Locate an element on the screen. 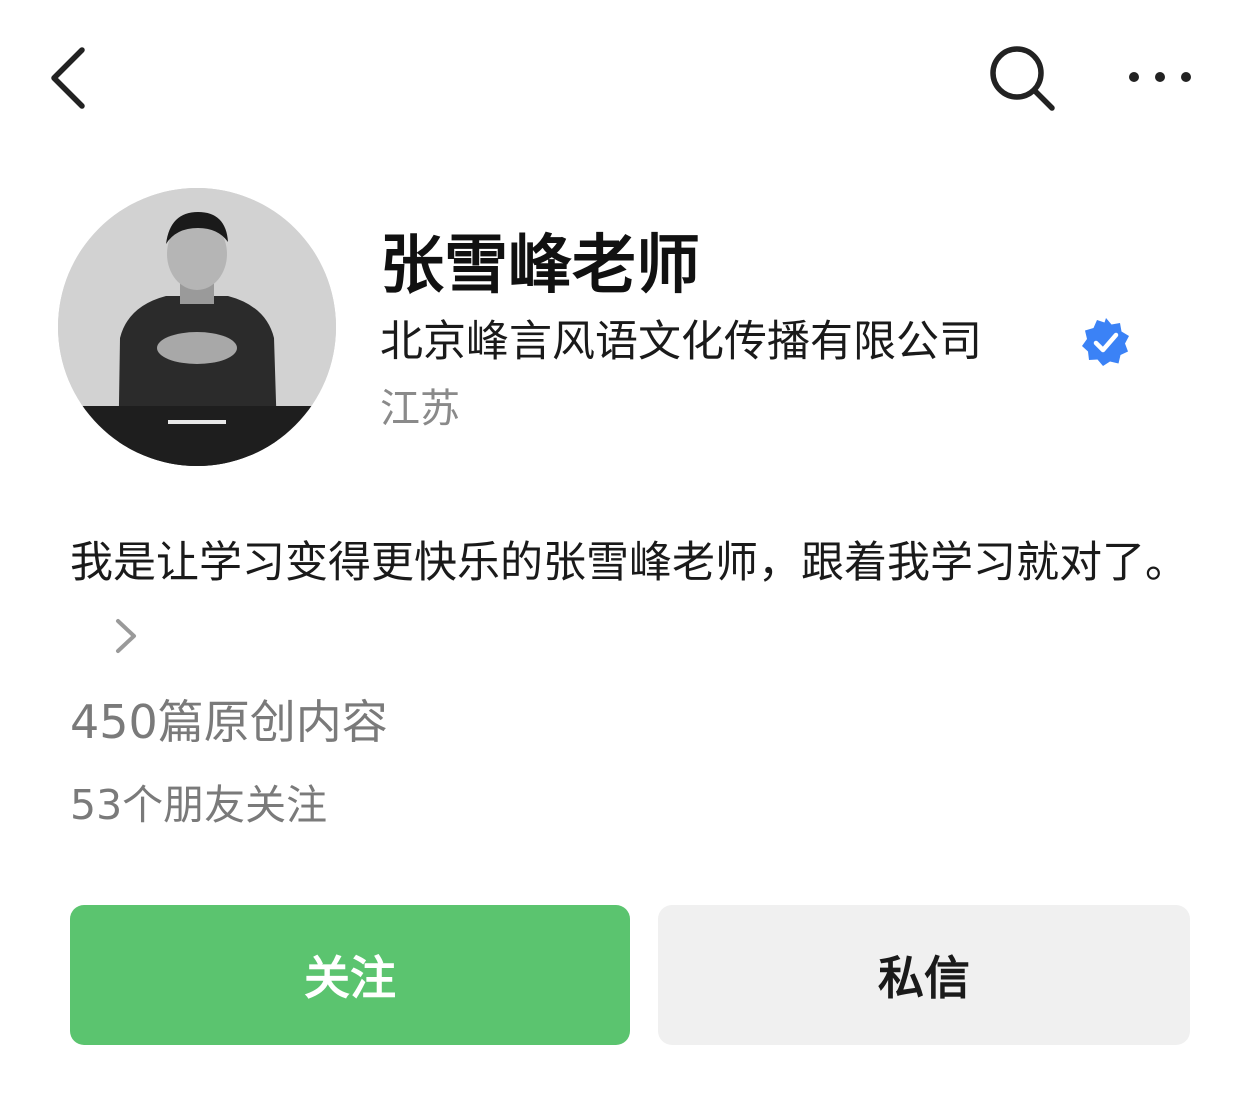 This screenshot has height=1097, width=1257. bio-text: 我是让学习变得更快乐的张雪峰老师，跟着我学习就对了。 is located at coordinates (635, 598).